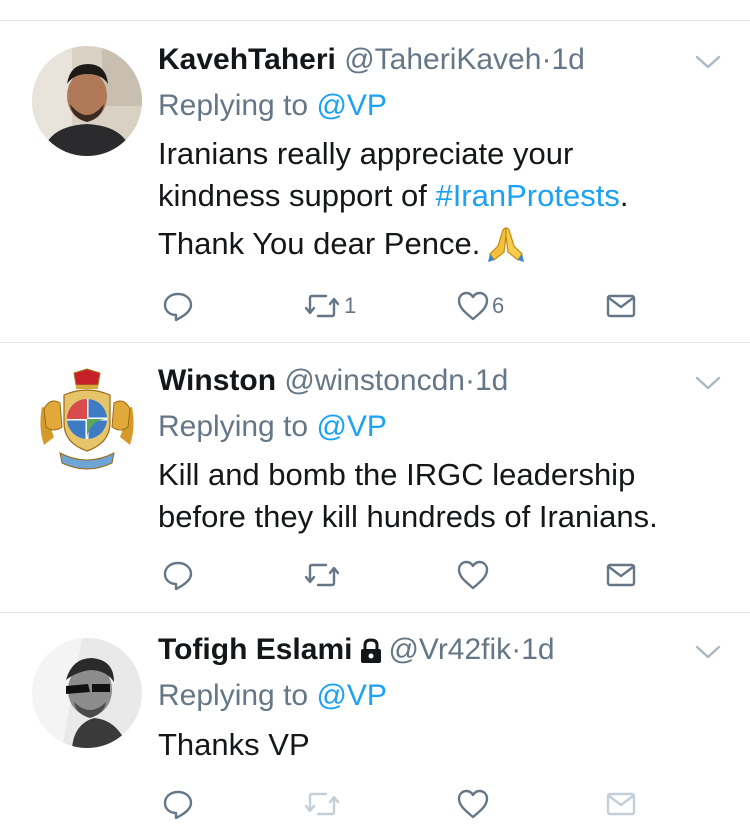  Describe the element at coordinates (527, 195) in the screenshot. I see `hashtag-link: #IranProtests` at that location.